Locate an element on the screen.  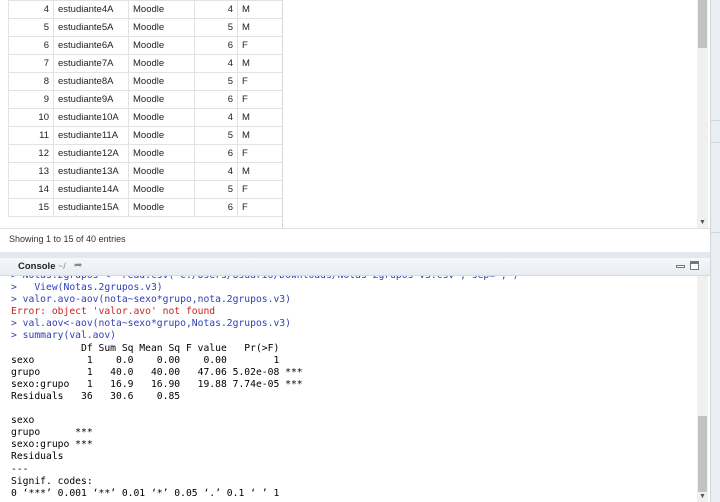
table-row: 13 estudiante13A Moodle 4 M is located at coordinates (145, 171).